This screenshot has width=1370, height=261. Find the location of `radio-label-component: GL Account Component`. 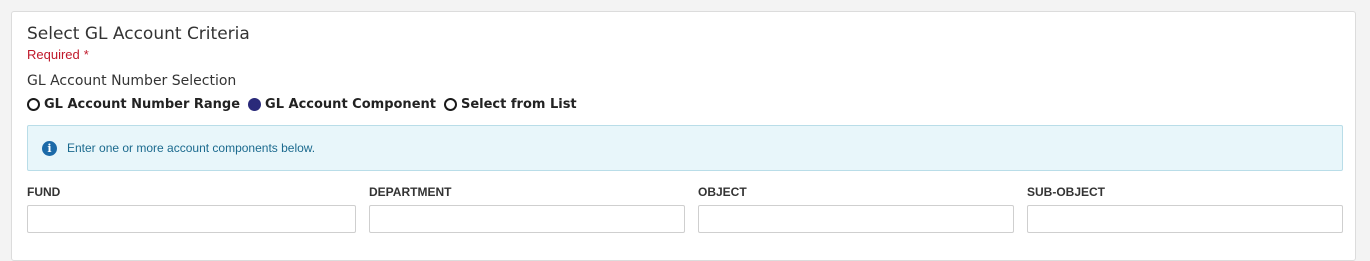

radio-label-component: GL Account Component is located at coordinates (350, 104).